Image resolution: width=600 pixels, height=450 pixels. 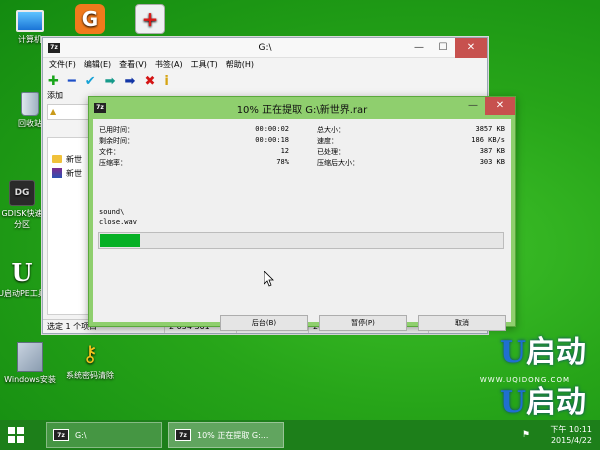 I want to click on elapsed-label: 已用时间：, so click(x=116, y=130).